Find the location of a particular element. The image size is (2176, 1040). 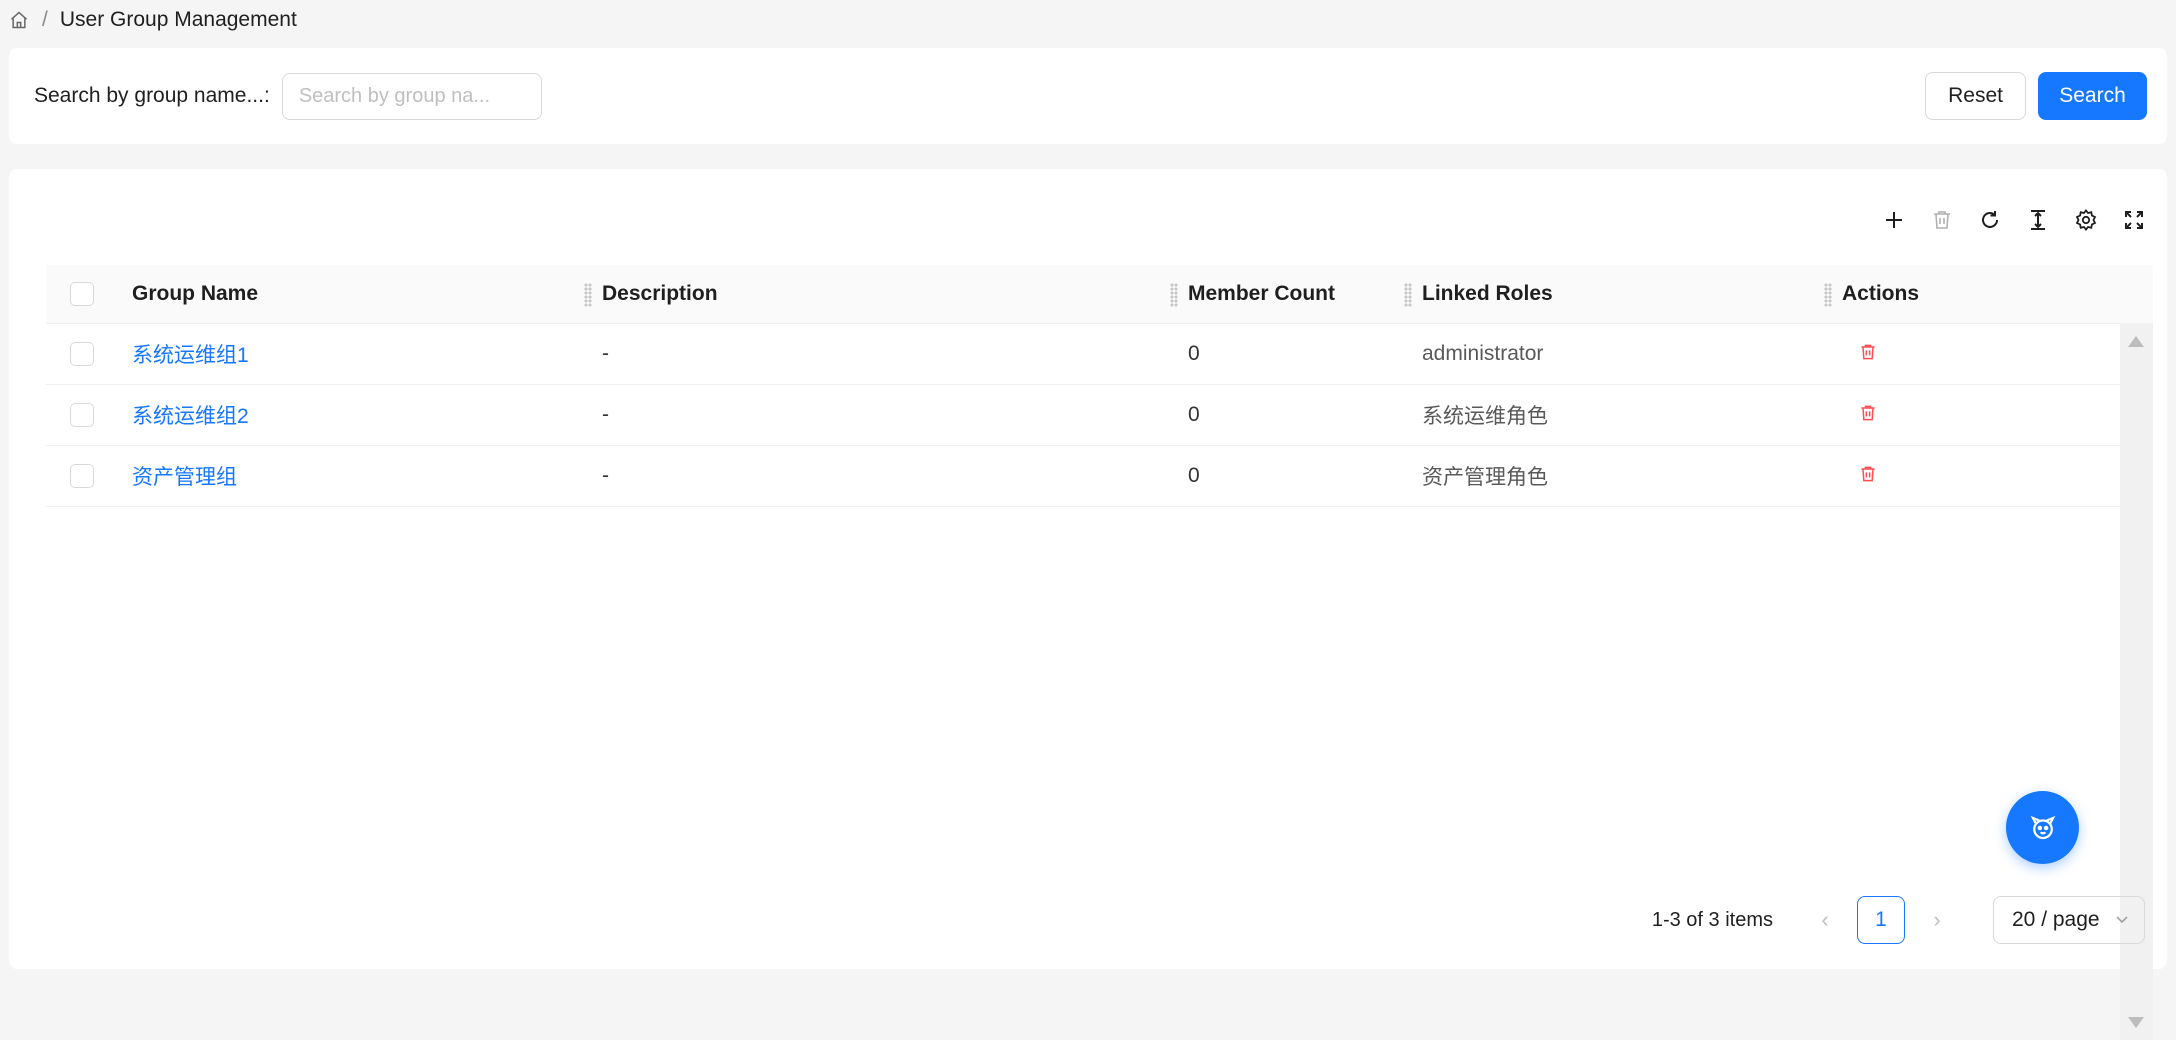

plus-icon is located at coordinates (1894, 220).